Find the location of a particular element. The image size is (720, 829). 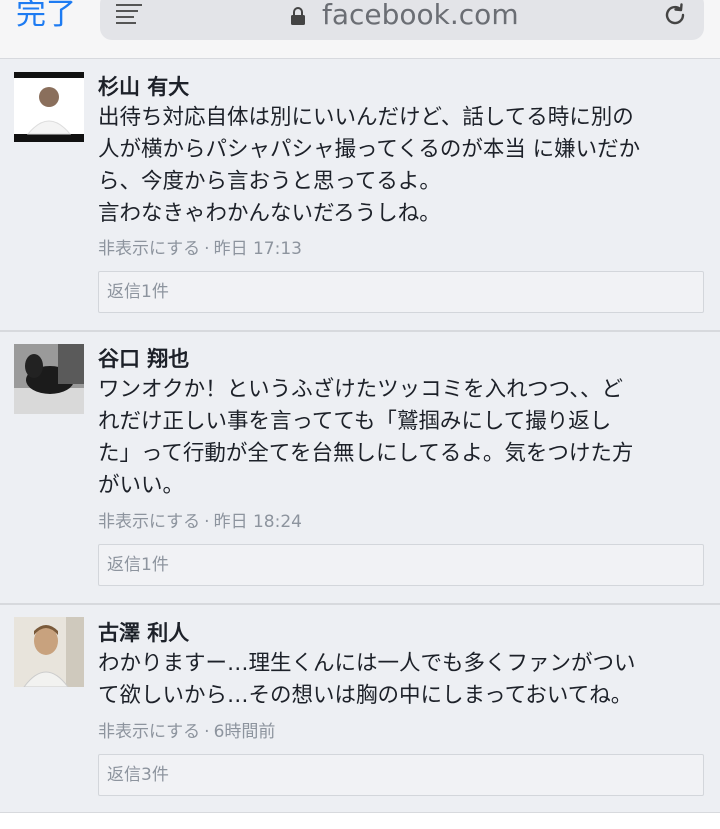

url-text: facebook.com is located at coordinates (420, 15).